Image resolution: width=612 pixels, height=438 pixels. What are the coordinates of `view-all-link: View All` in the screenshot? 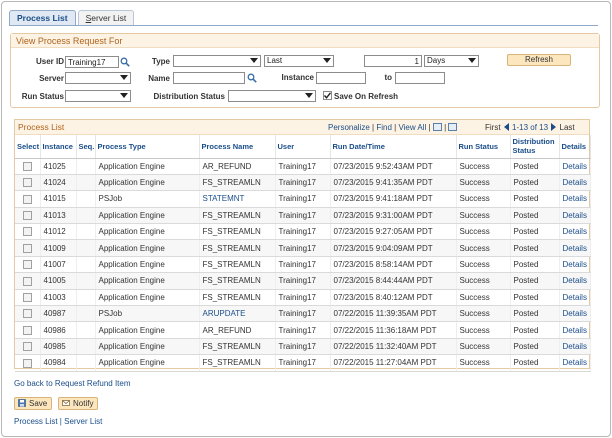 It's located at (412, 127).